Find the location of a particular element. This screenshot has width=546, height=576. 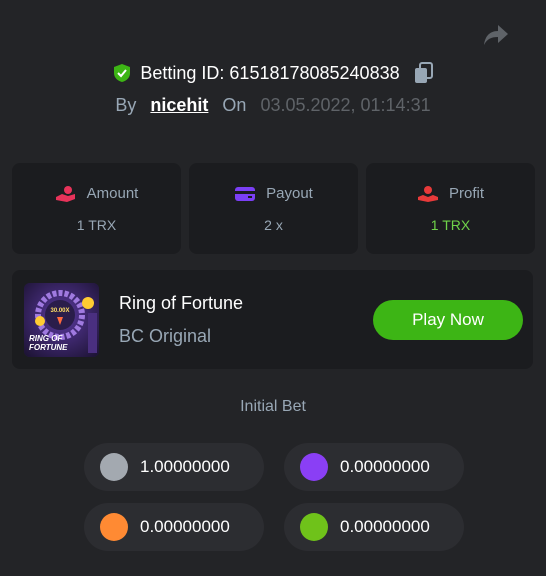

wallet-icon is located at coordinates (245, 194).